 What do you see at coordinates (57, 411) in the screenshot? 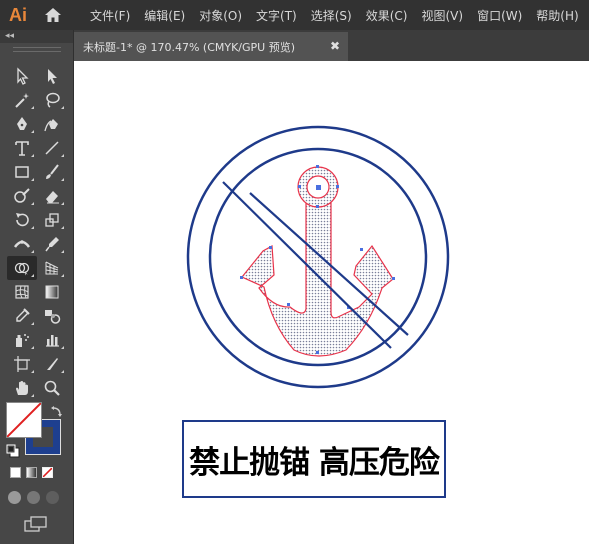
I see `swap-fill-stroke-icon` at bounding box center [57, 411].